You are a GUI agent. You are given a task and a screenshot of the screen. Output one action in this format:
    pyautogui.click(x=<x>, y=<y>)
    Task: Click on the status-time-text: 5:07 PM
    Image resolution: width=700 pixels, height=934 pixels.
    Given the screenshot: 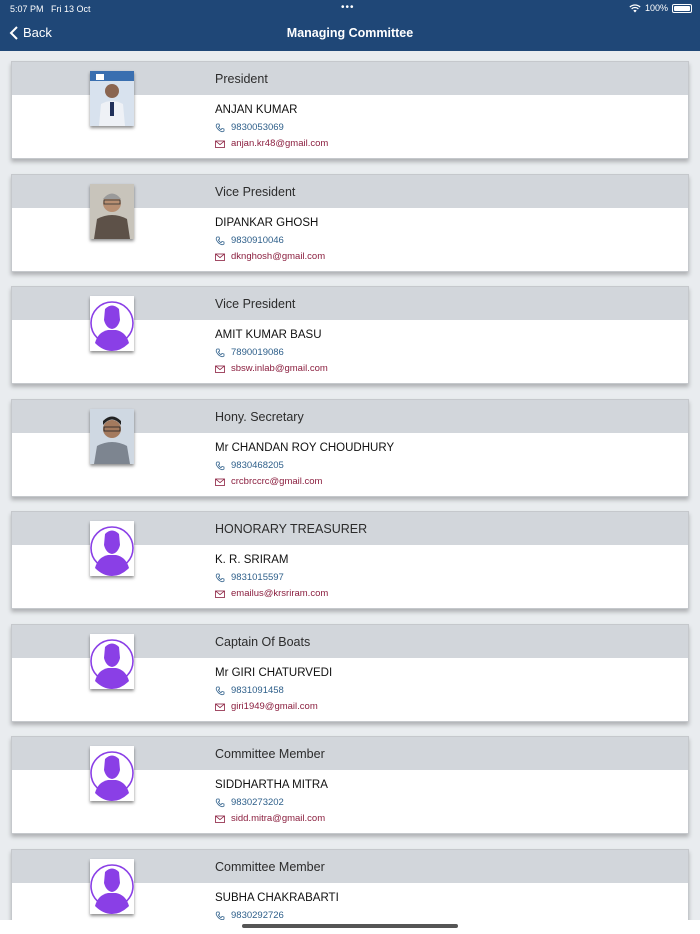 What is the action you would take?
    pyautogui.click(x=27, y=9)
    